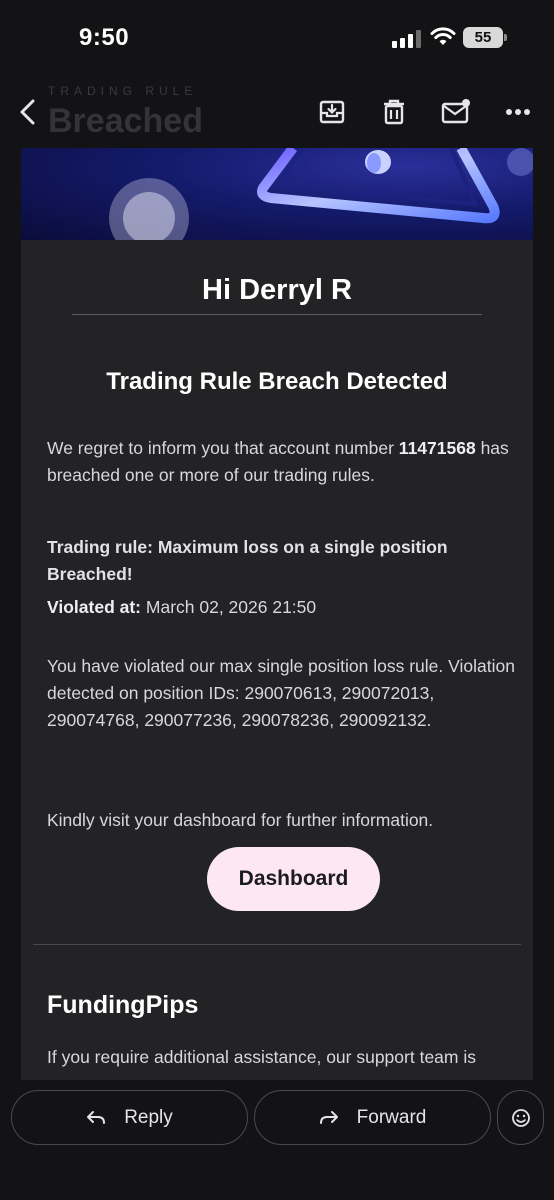 The width and height of the screenshot is (554, 1200). What do you see at coordinates (90, 574) in the screenshot?
I see `rule-status: Breached!` at bounding box center [90, 574].